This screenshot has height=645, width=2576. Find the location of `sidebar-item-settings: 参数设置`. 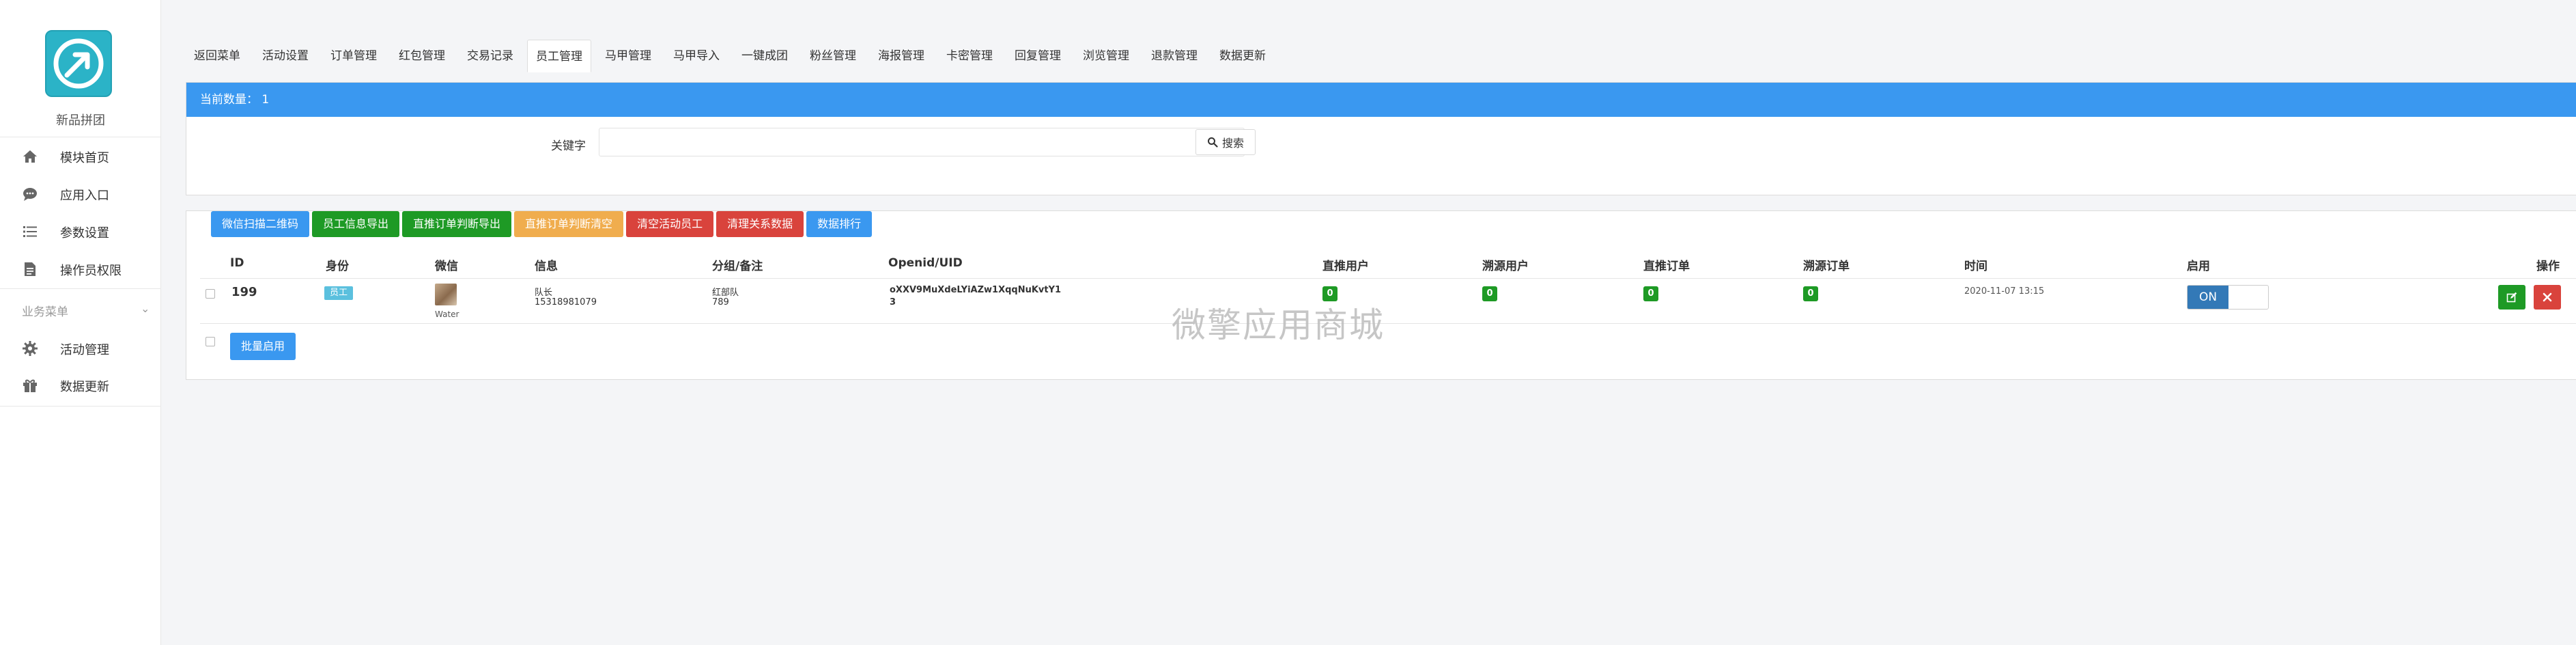

sidebar-item-settings: 参数设置 is located at coordinates (80, 231).